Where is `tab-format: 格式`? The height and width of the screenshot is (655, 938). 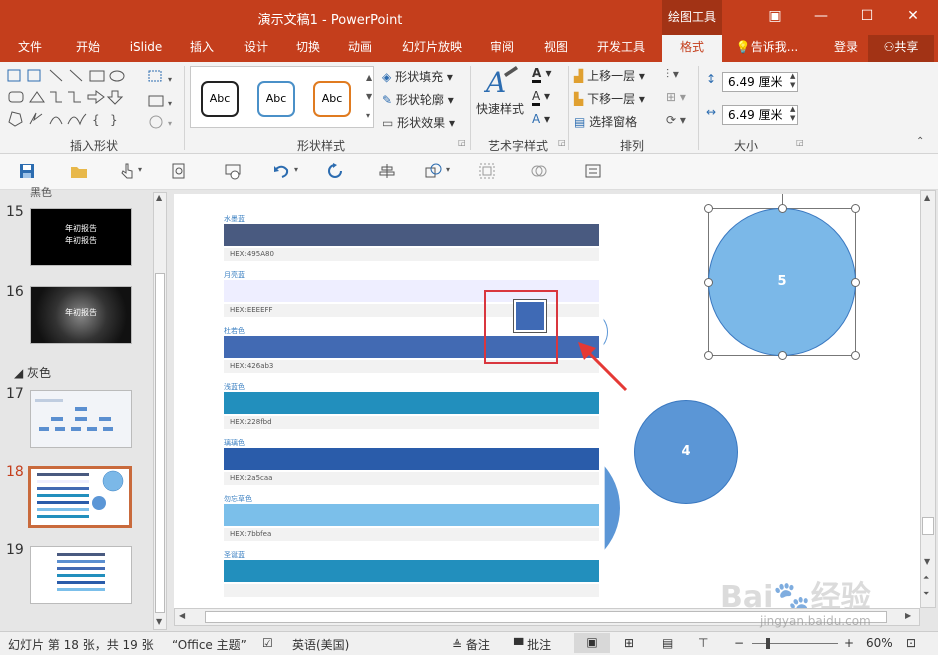
tab-format: 格式 is located at coordinates (692, 48).